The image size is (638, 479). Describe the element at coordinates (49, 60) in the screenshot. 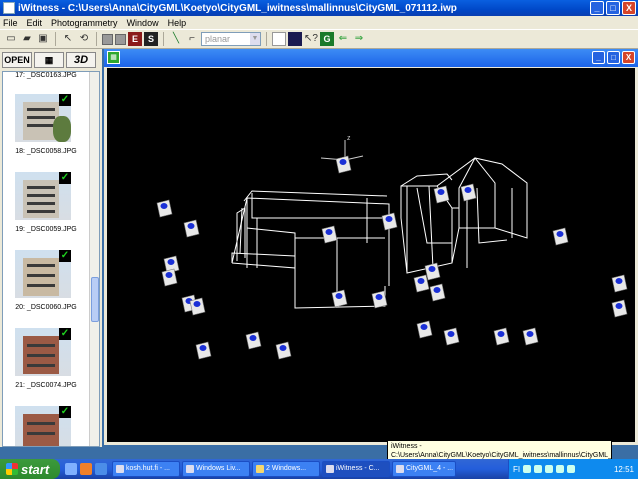

I see `grid-icon: ▦` at that location.